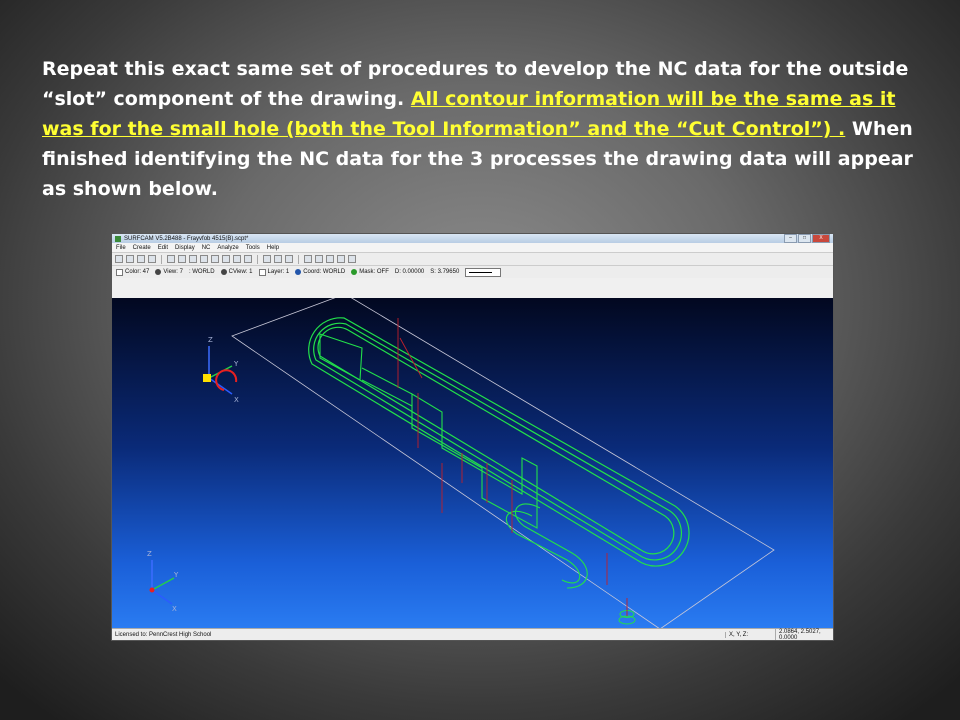  I want to click on cview-setting: CView: 1, so click(236, 272).